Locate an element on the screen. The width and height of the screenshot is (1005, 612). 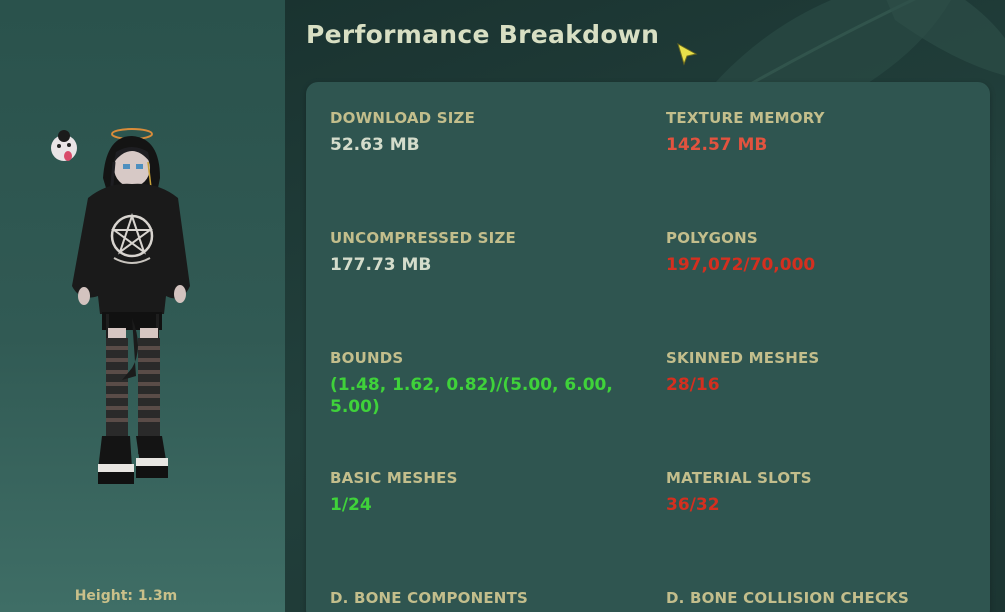
stat-label: BOUNDS is located at coordinates (367, 358).